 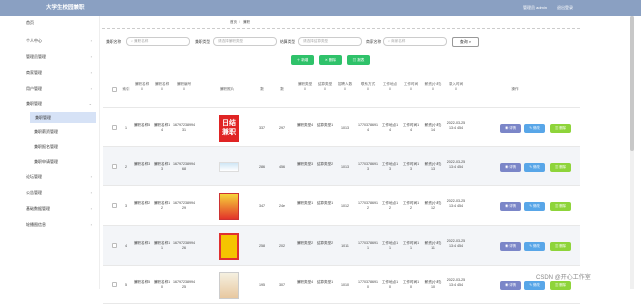 I want to click on th-salary: 薪资(小时) ⇕, so click(x=433, y=87).